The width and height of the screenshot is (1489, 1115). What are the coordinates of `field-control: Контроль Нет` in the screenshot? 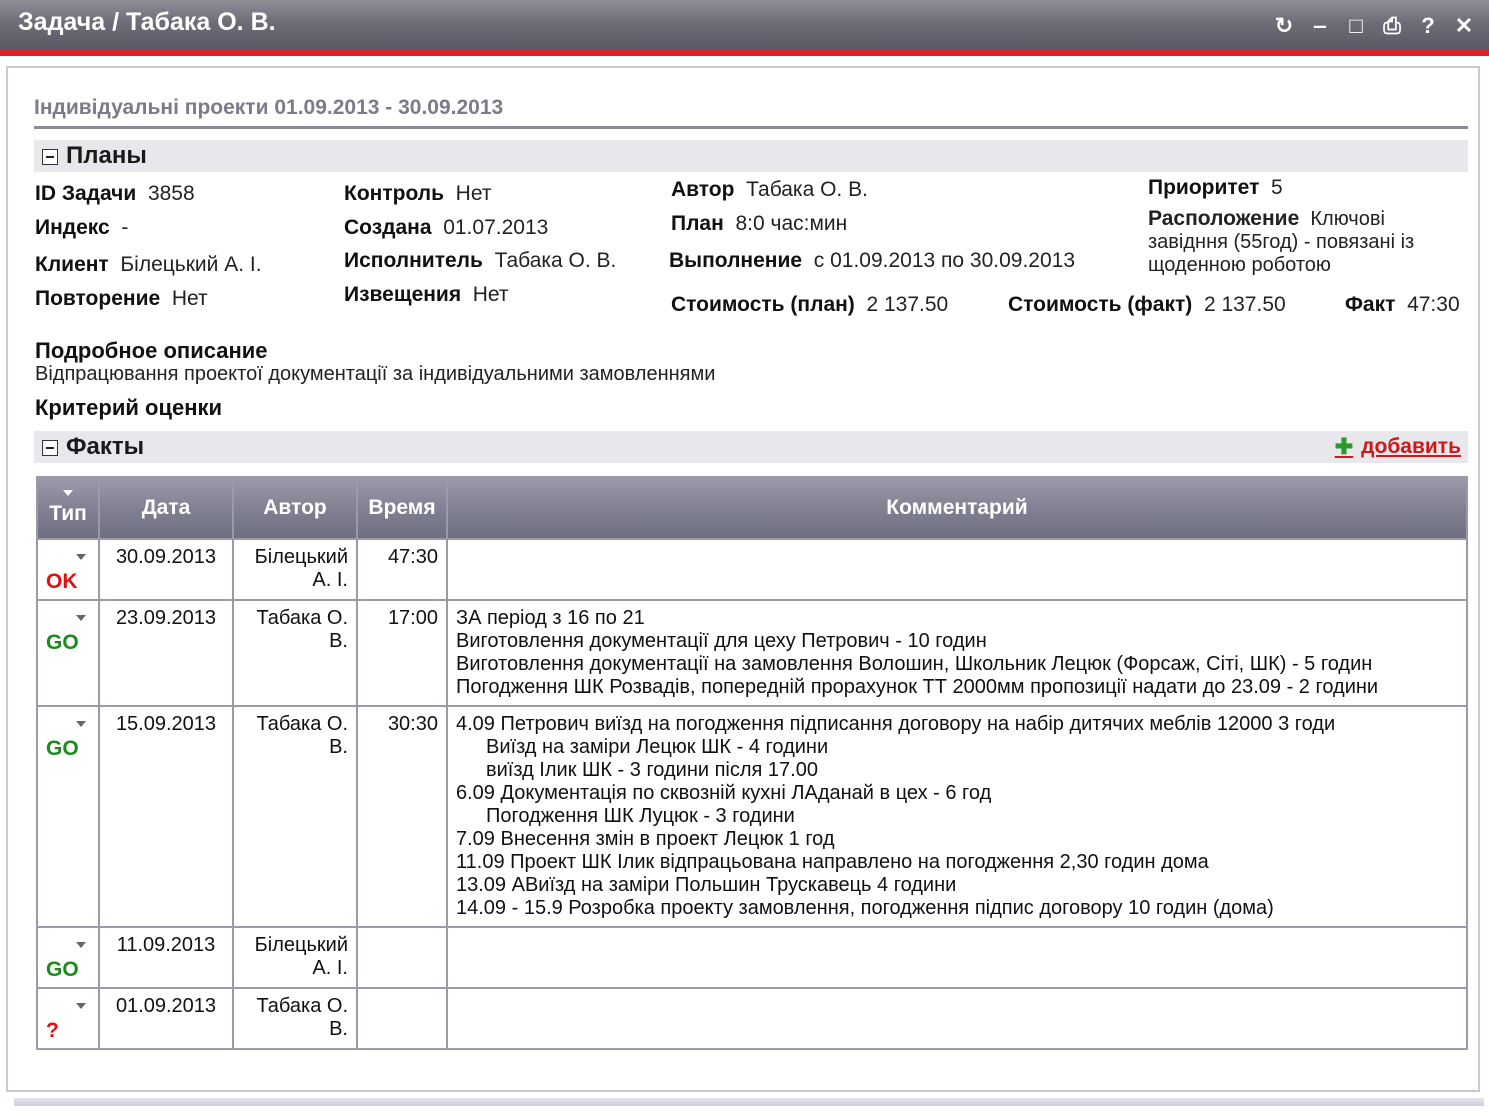 It's located at (418, 193).